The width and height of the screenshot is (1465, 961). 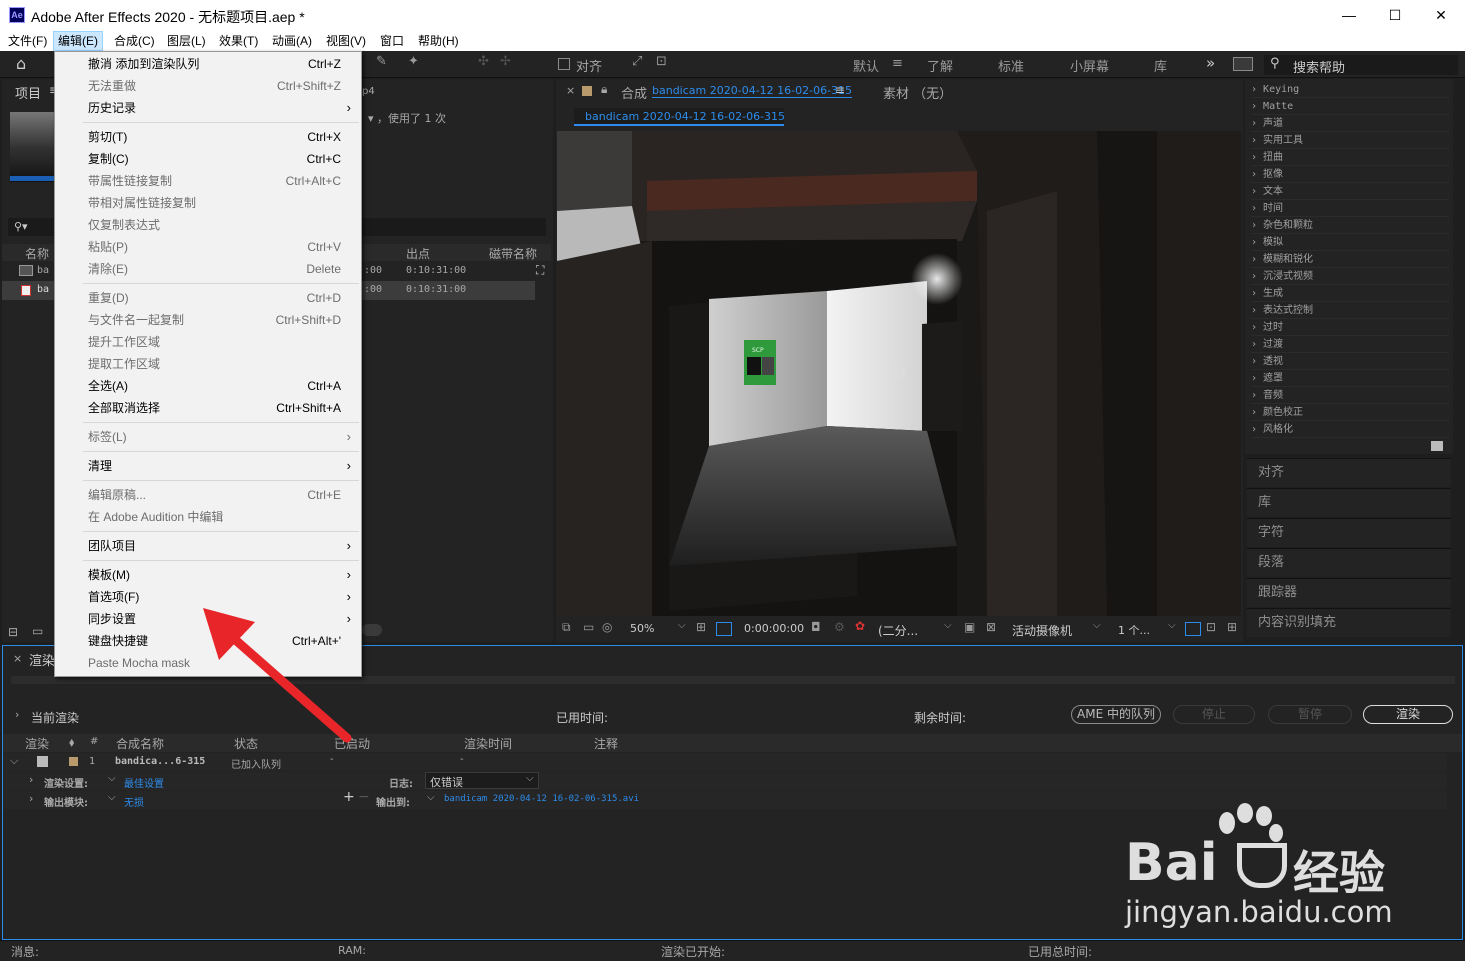 I want to click on zoom-chevron-icon: ⌵, so click(x=682, y=625).